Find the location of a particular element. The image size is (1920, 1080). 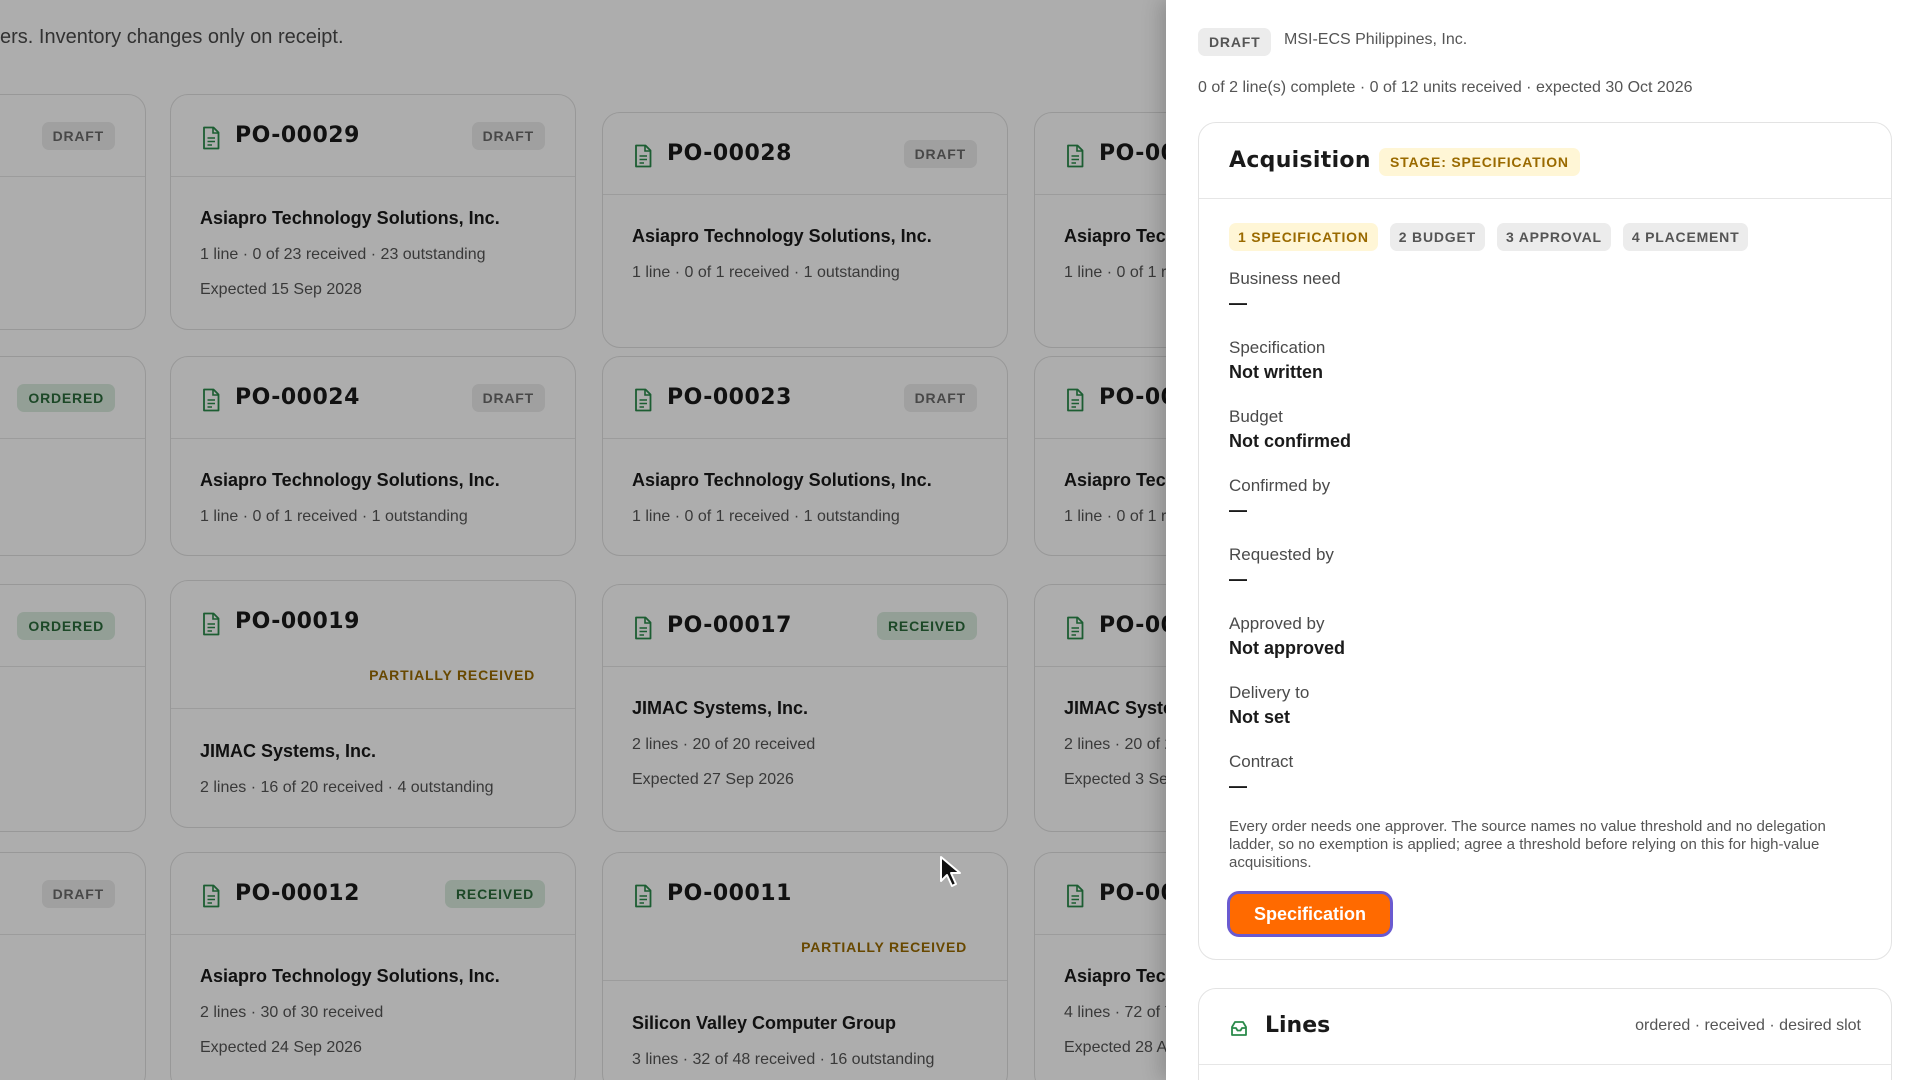

lines-section: Lines ordered · received · desired slot is located at coordinates (1545, 1034).